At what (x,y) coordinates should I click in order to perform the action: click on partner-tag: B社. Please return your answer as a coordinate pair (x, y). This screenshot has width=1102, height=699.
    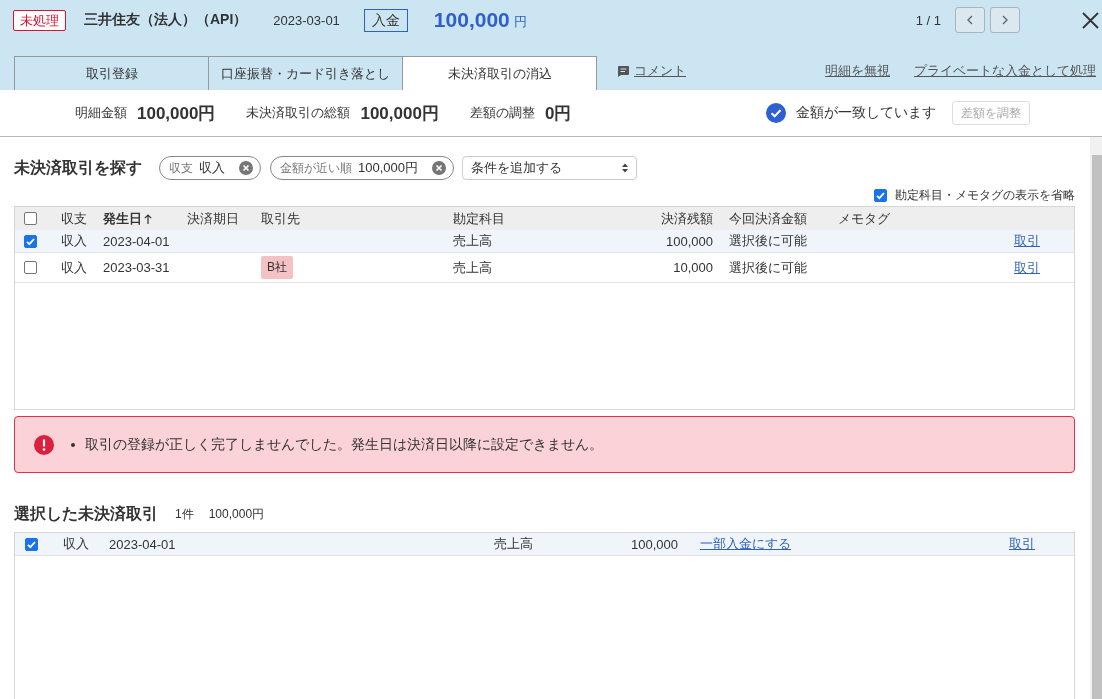
    Looking at the image, I should click on (277, 267).